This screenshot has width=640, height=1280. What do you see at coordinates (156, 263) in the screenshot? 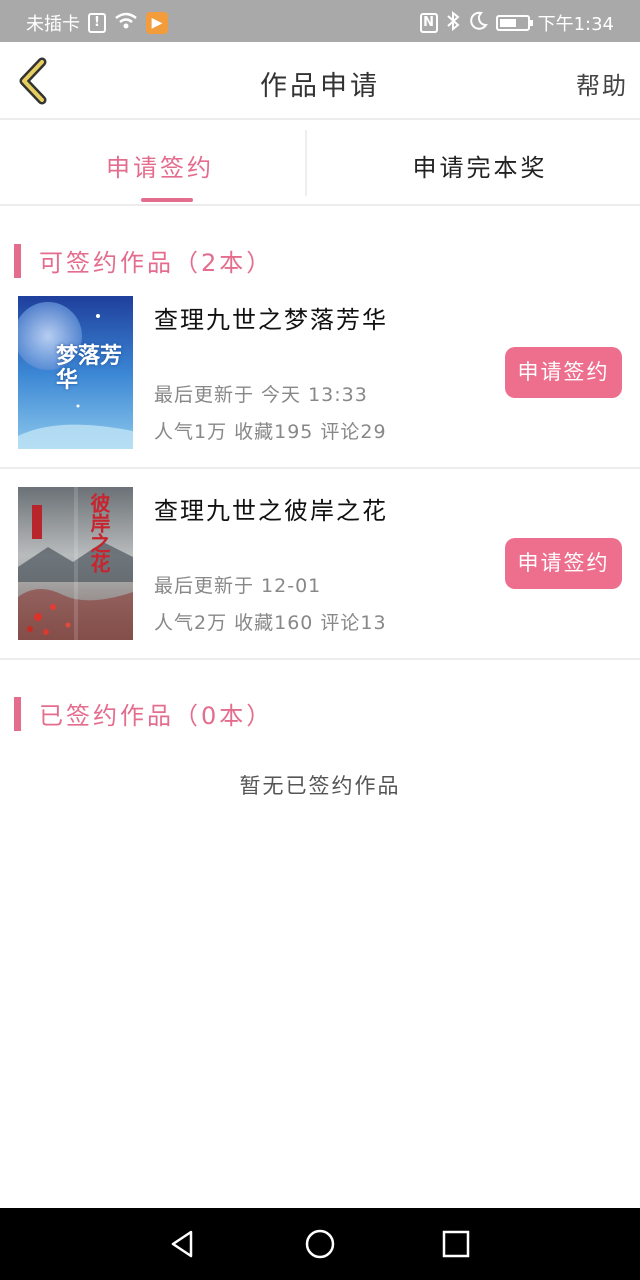
I see `signable-section-title: 可签约作品（2本）` at bounding box center [156, 263].